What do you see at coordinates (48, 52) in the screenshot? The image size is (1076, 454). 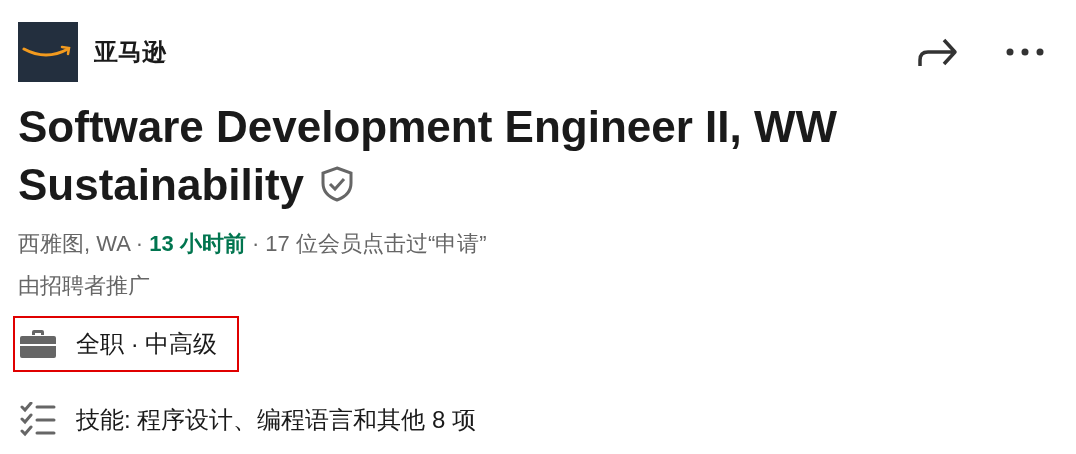 I see `company-logo` at bounding box center [48, 52].